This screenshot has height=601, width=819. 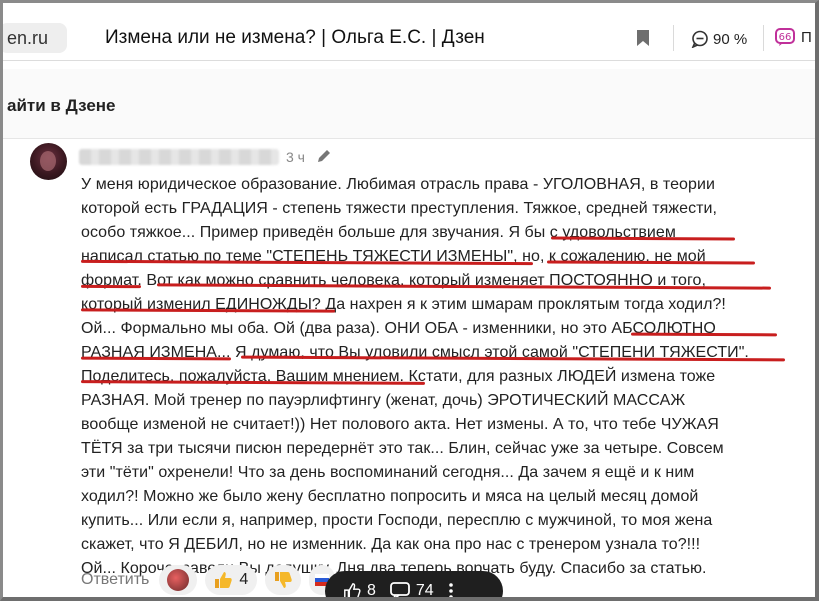 I want to click on extension-label: П, so click(x=806, y=37).